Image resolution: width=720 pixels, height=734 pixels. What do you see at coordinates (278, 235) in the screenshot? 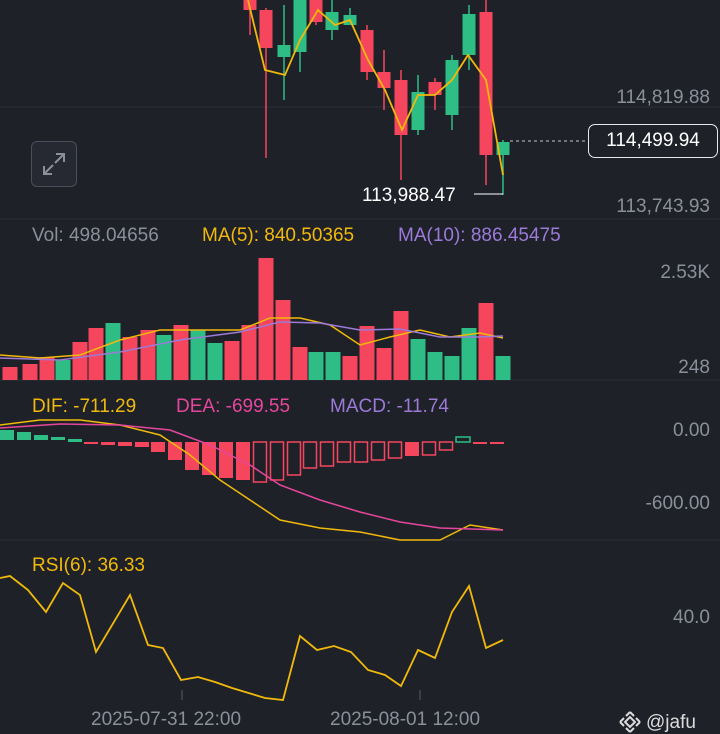
I see `volume-ma5-value: MA(5): 840.50365` at bounding box center [278, 235].